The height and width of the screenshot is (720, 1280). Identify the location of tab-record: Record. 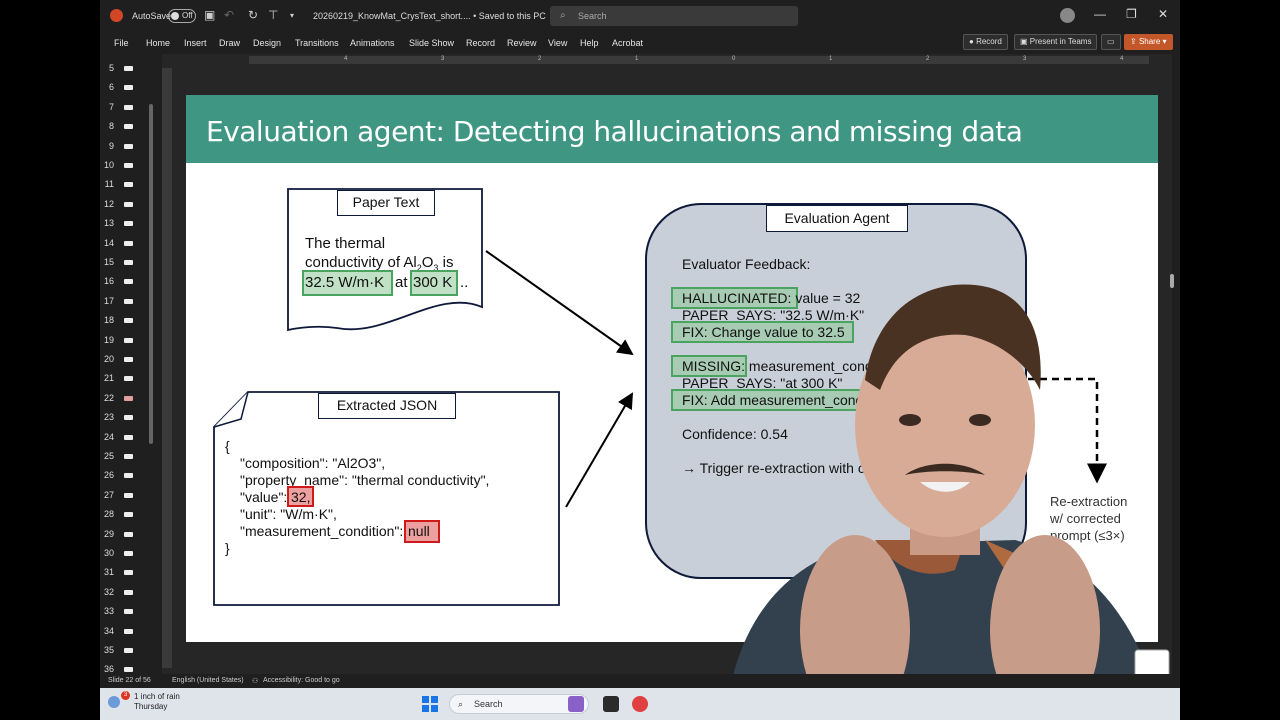
(480, 43).